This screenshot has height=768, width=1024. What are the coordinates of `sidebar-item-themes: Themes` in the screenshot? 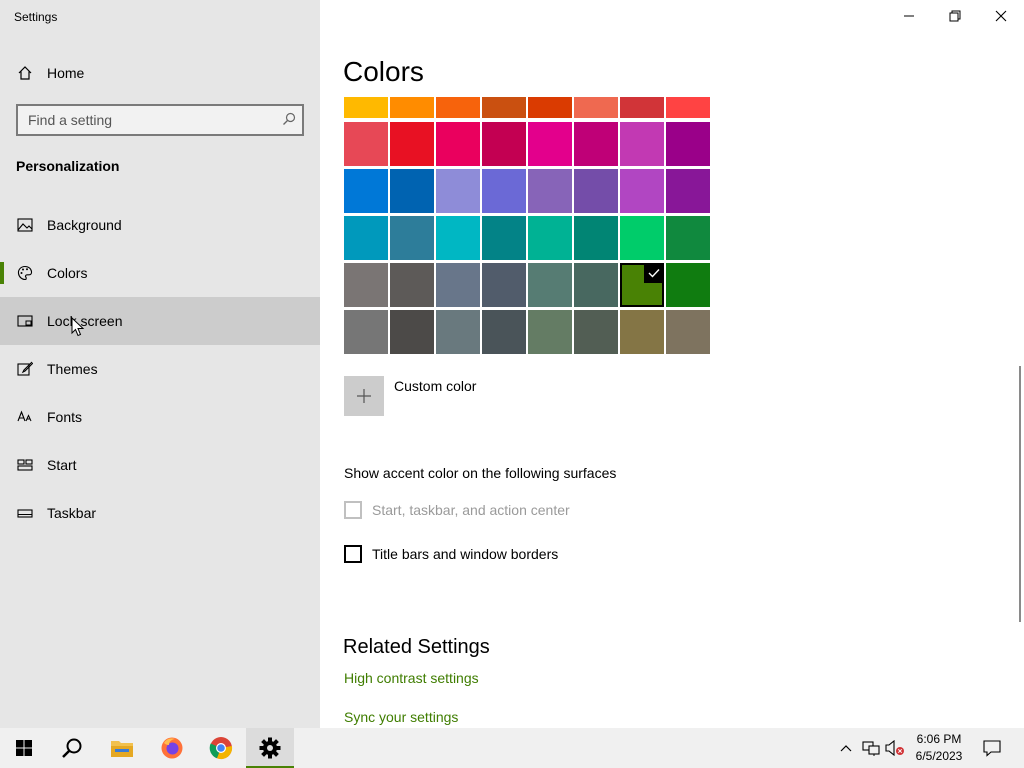 It's located at (160, 369).